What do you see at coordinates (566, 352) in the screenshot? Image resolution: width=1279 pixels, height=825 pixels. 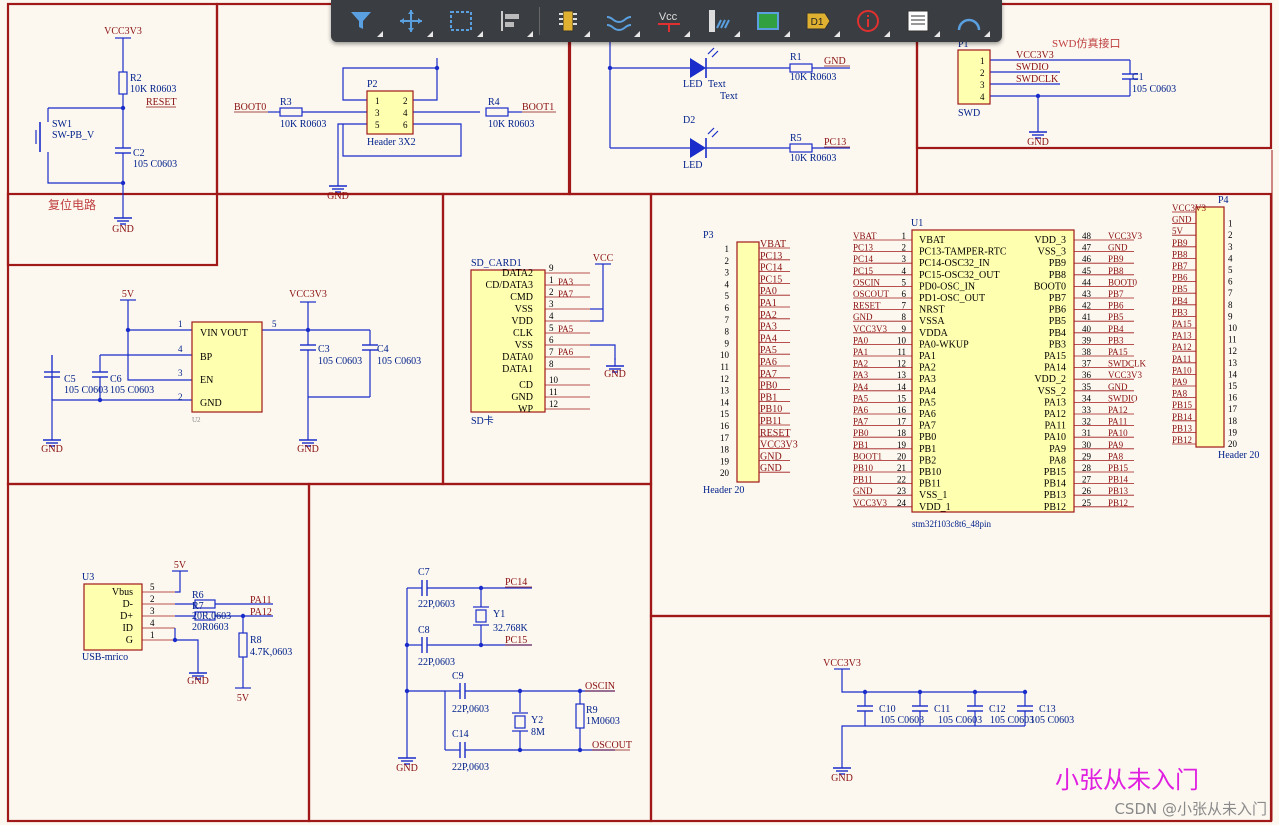 I see `label: PA6` at bounding box center [566, 352].